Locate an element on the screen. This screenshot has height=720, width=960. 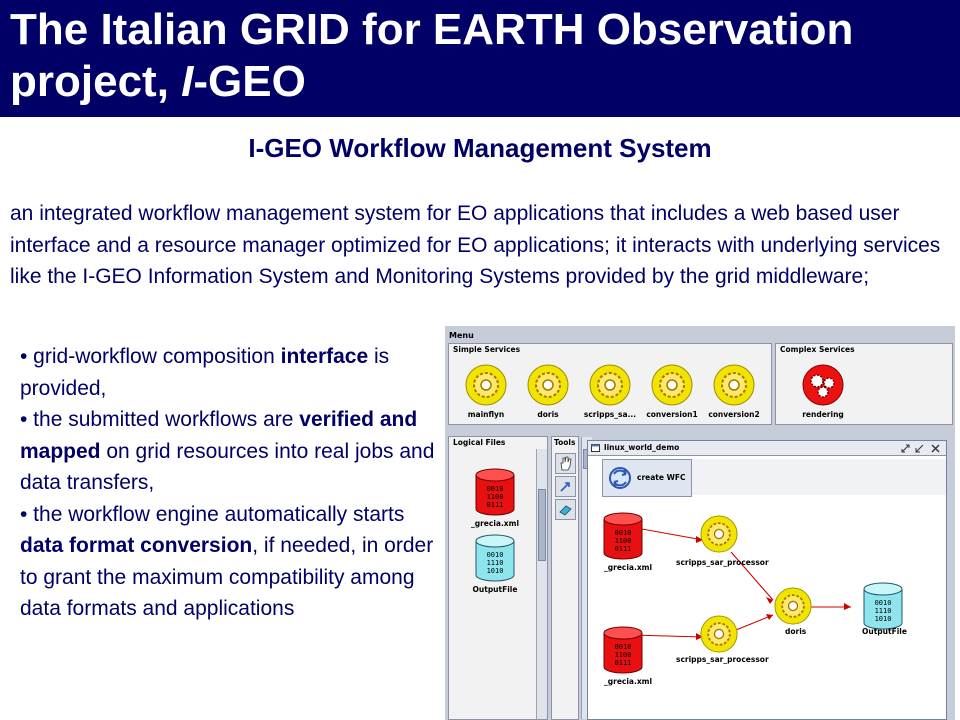
create-wfc-button: create WFC is located at coordinates (647, 478).